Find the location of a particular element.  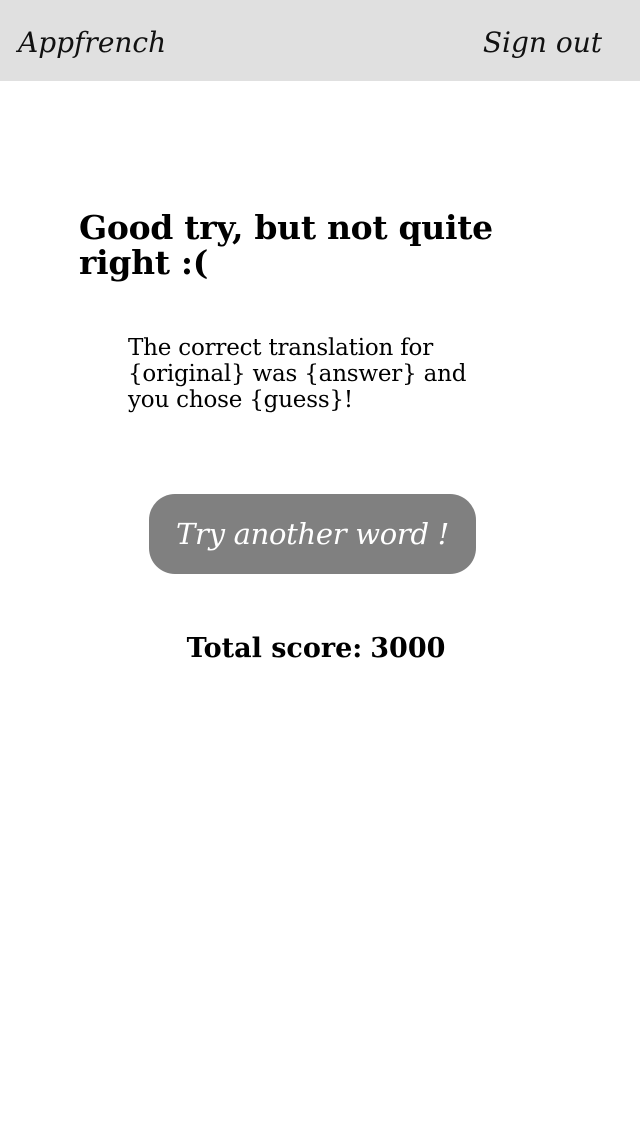

total-score: Total score: 3000 is located at coordinates (316, 649).